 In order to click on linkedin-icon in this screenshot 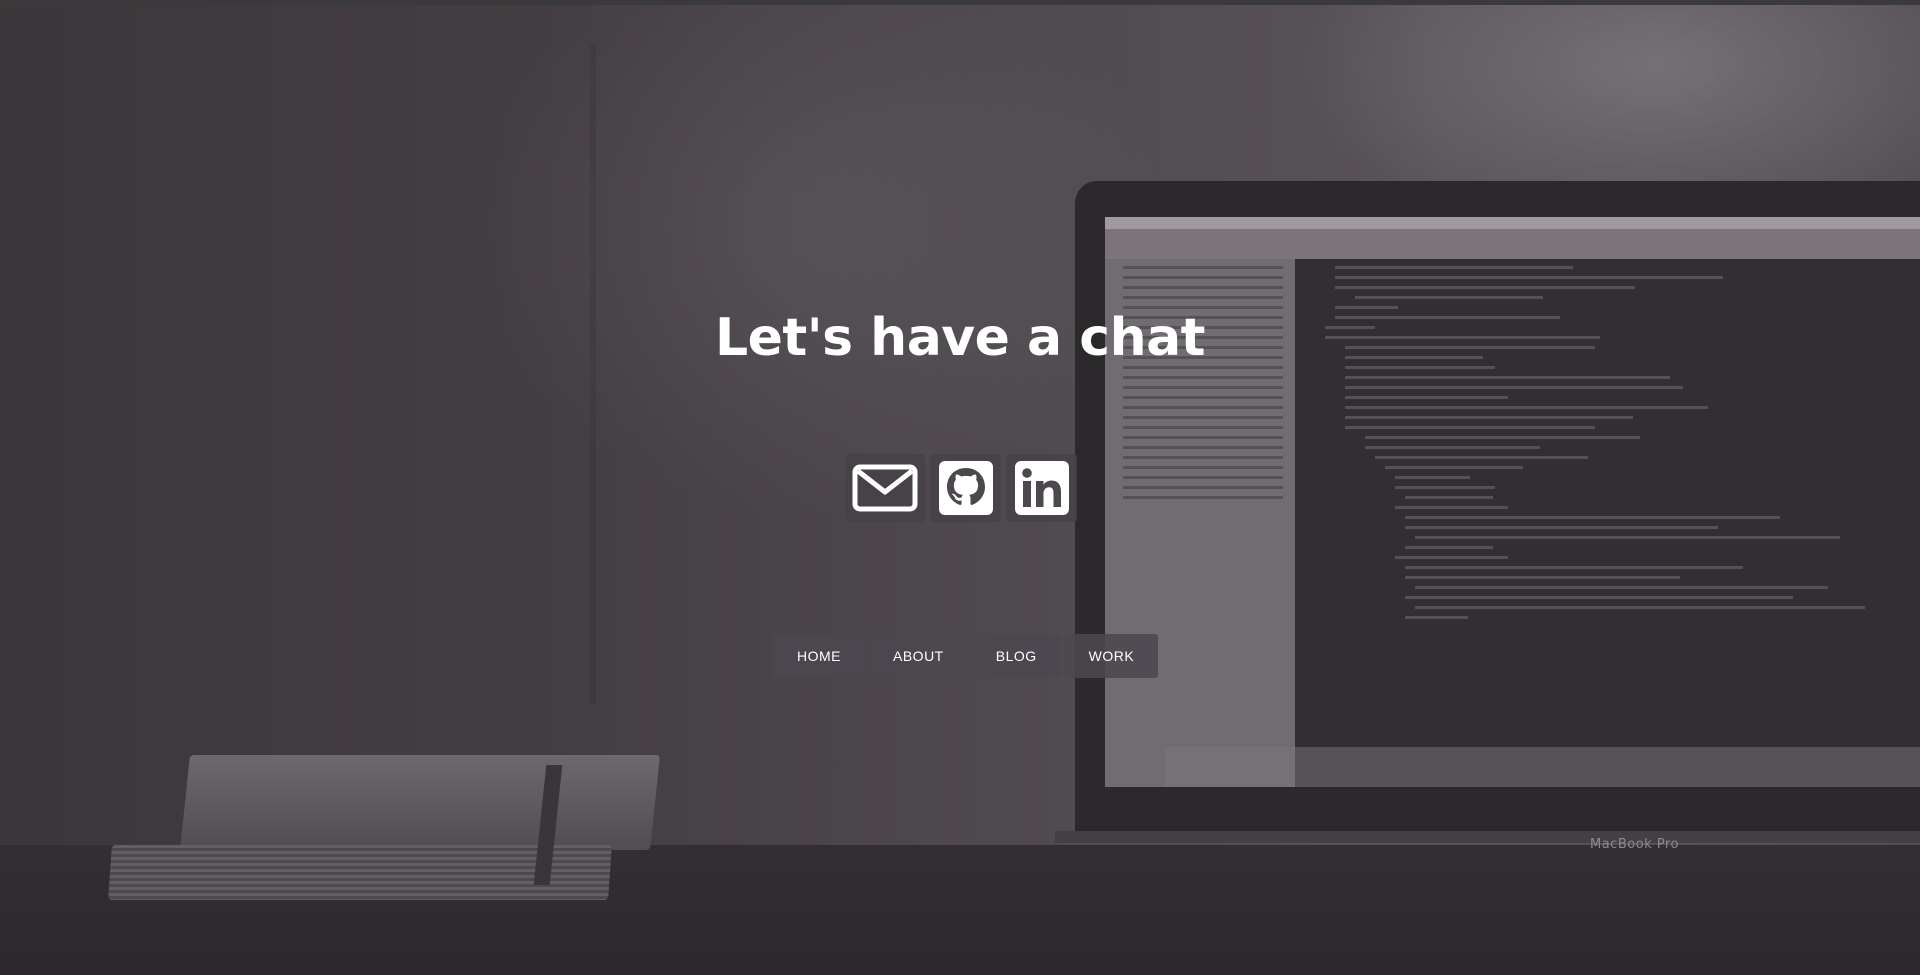, I will do `click(1042, 488)`.